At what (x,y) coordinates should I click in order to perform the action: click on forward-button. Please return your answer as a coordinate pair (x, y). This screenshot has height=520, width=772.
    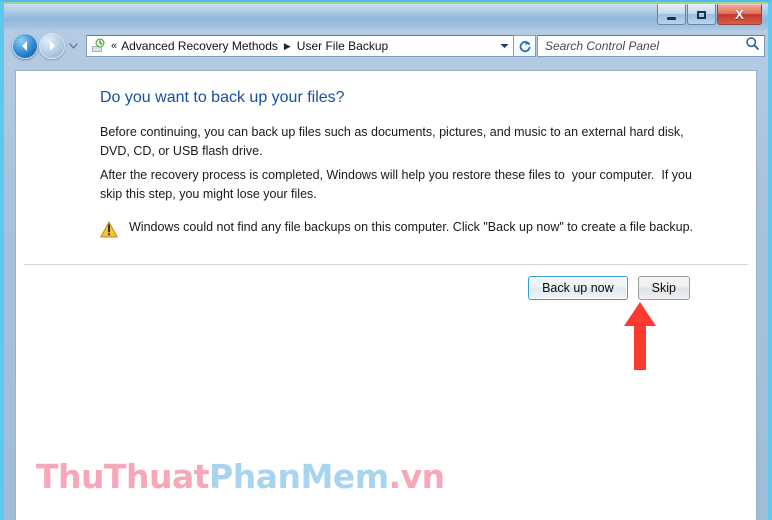
    Looking at the image, I should click on (52, 46).